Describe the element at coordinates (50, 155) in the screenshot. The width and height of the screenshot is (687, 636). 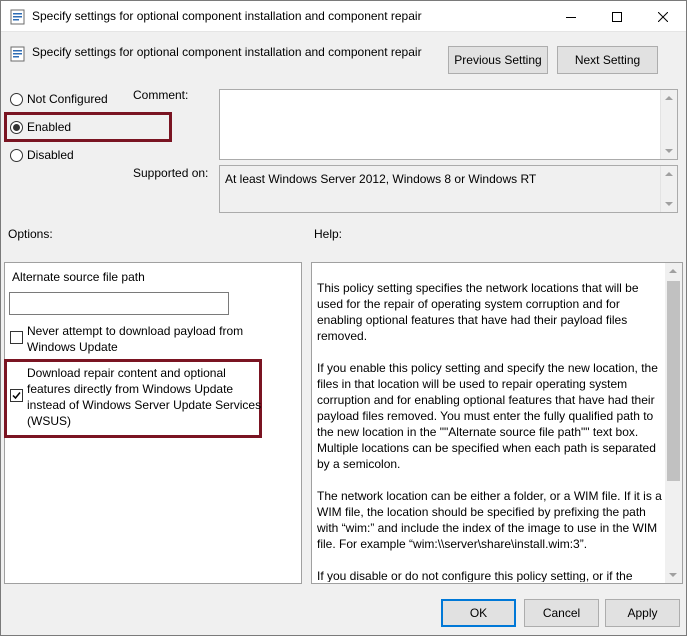
I see `radio-label-disabled: Disabled` at that location.